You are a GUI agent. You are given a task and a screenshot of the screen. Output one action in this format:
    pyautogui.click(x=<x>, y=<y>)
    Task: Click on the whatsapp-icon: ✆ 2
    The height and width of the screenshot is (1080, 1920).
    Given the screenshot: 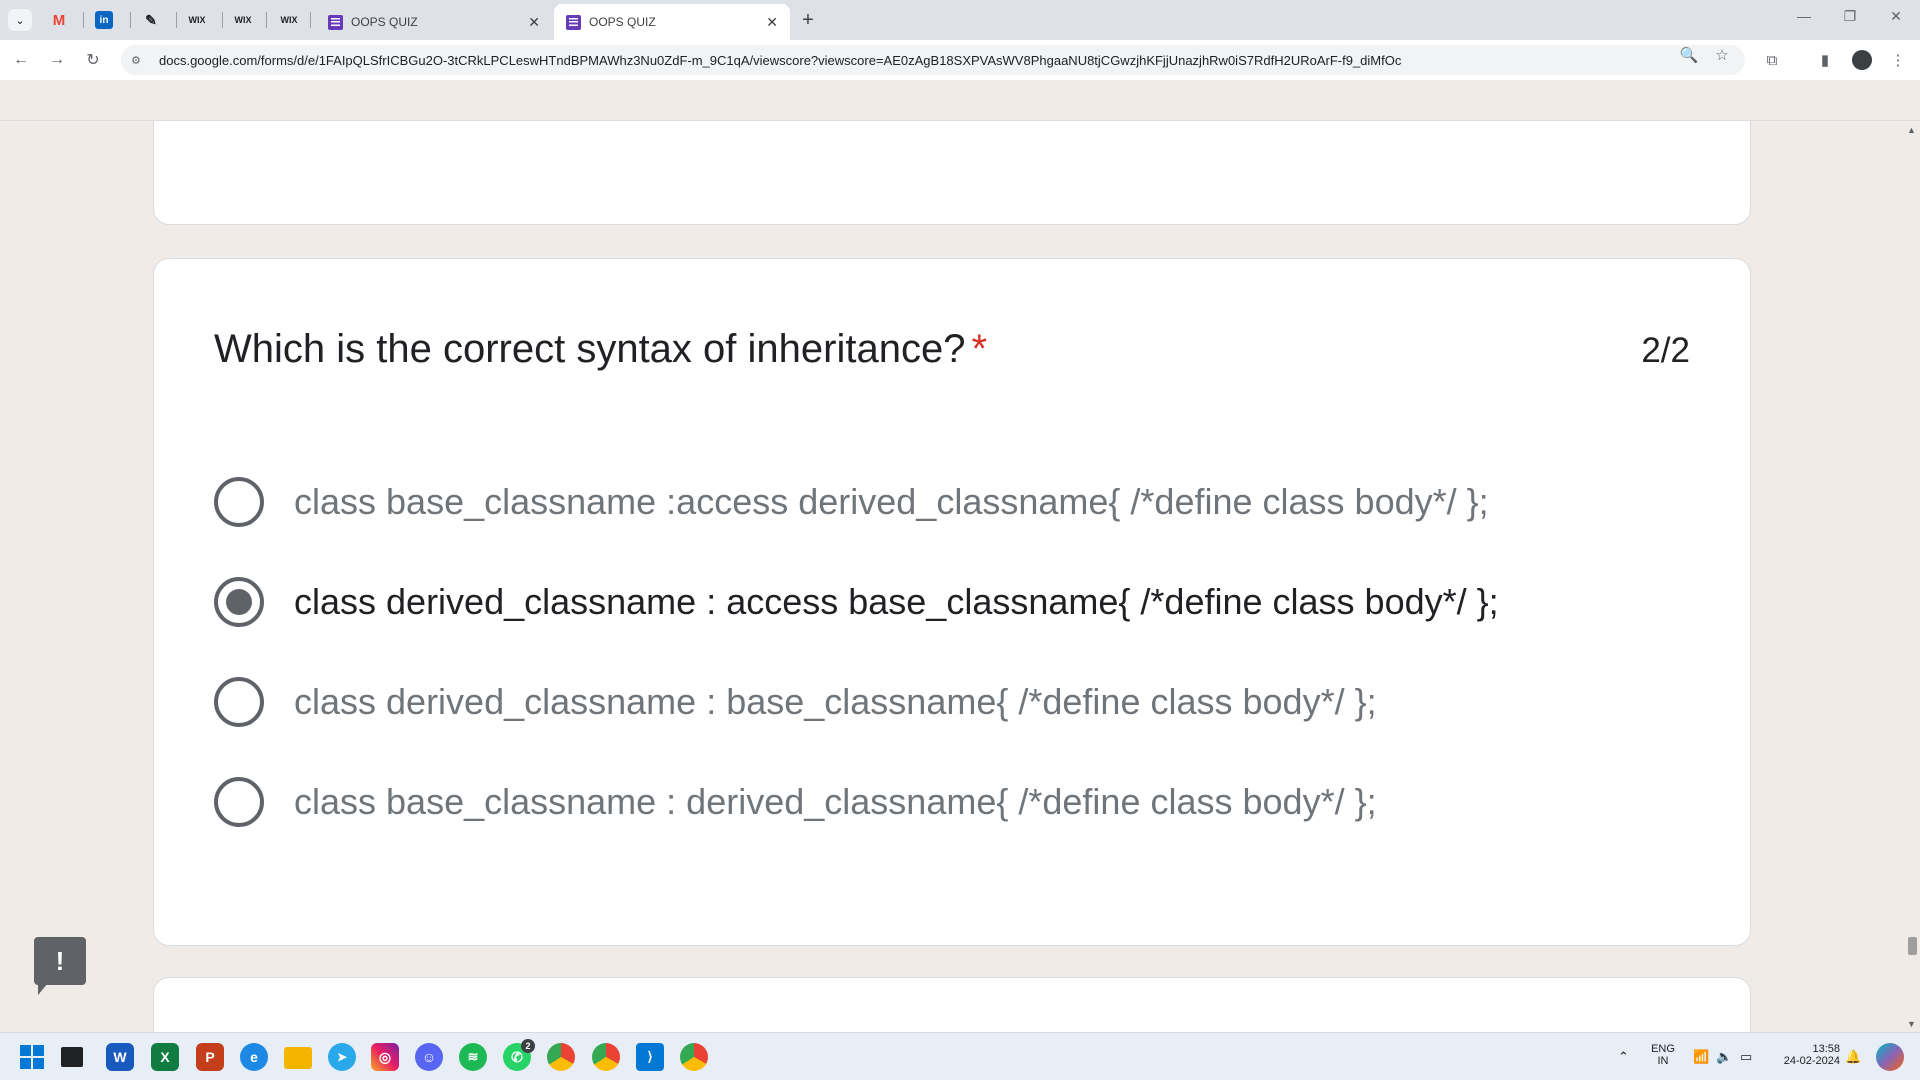 What is the action you would take?
    pyautogui.click(x=519, y=1055)
    